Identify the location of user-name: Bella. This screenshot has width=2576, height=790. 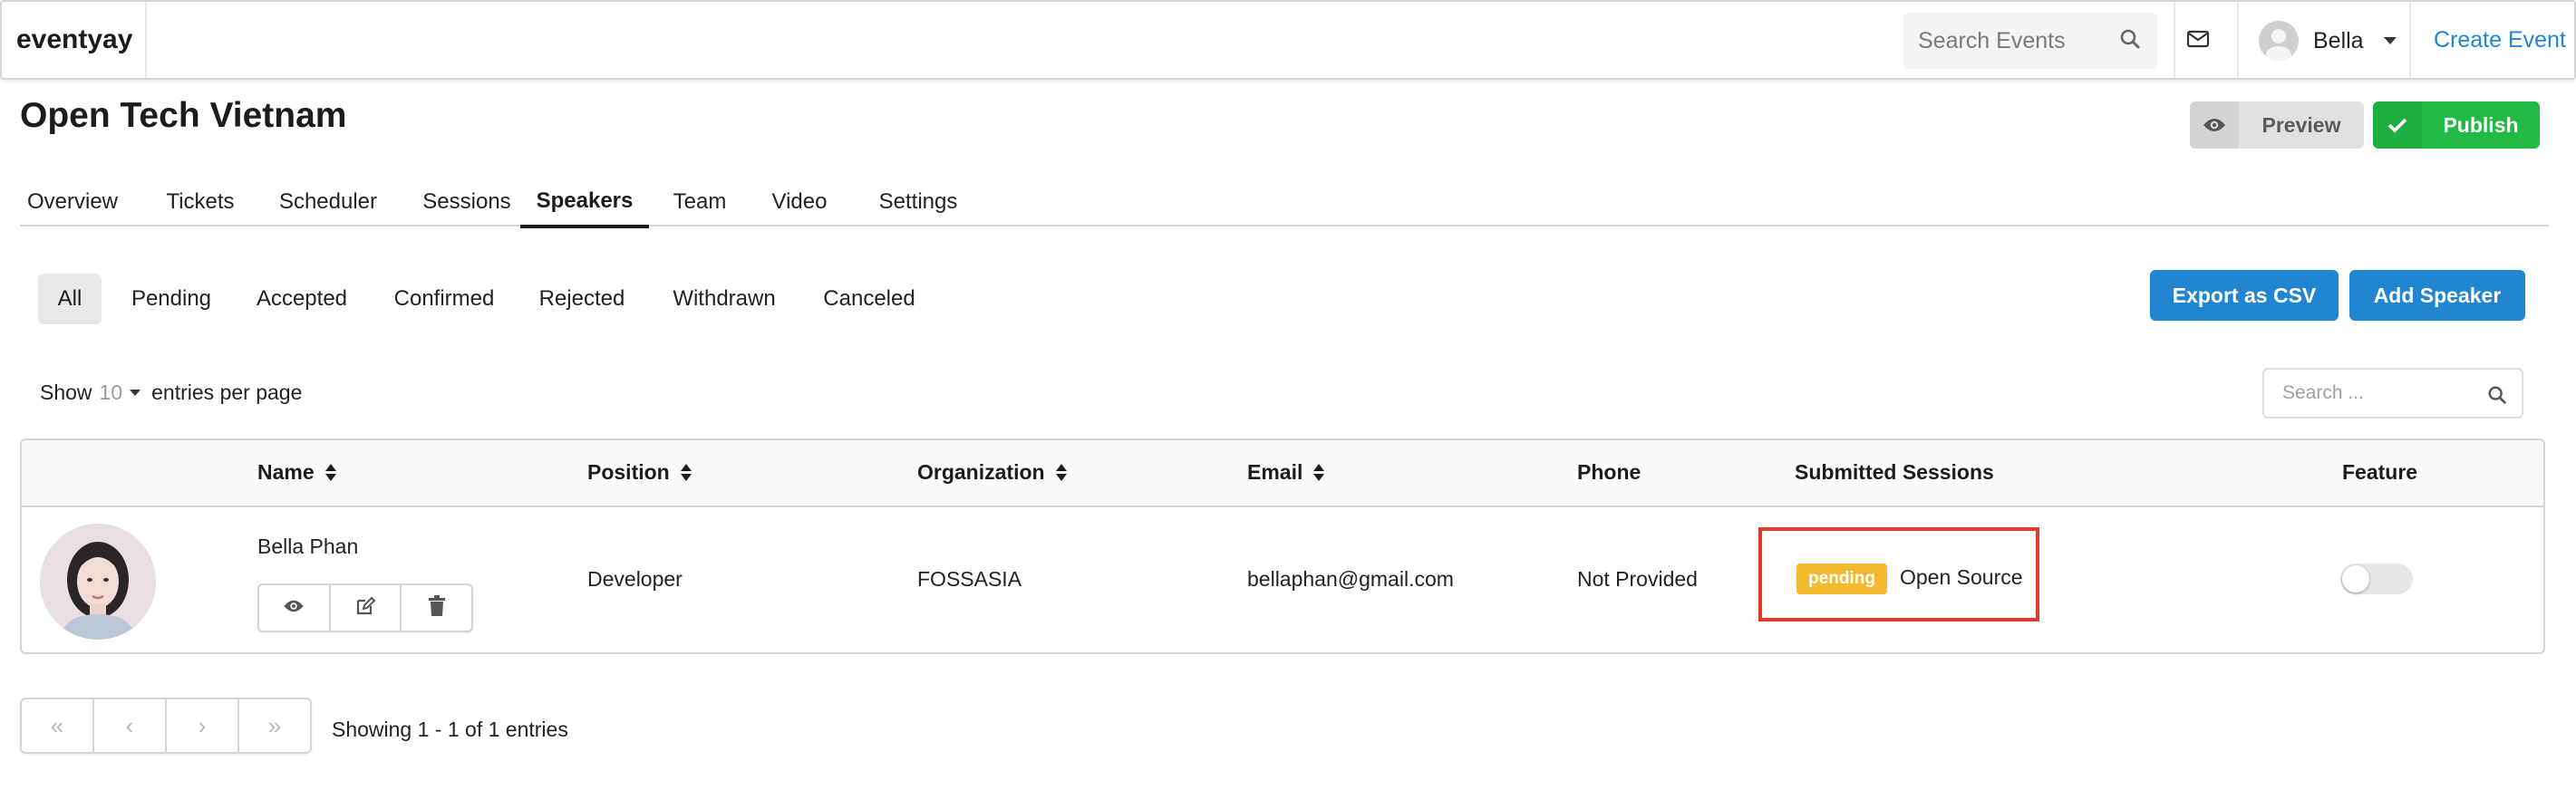
(2338, 40).